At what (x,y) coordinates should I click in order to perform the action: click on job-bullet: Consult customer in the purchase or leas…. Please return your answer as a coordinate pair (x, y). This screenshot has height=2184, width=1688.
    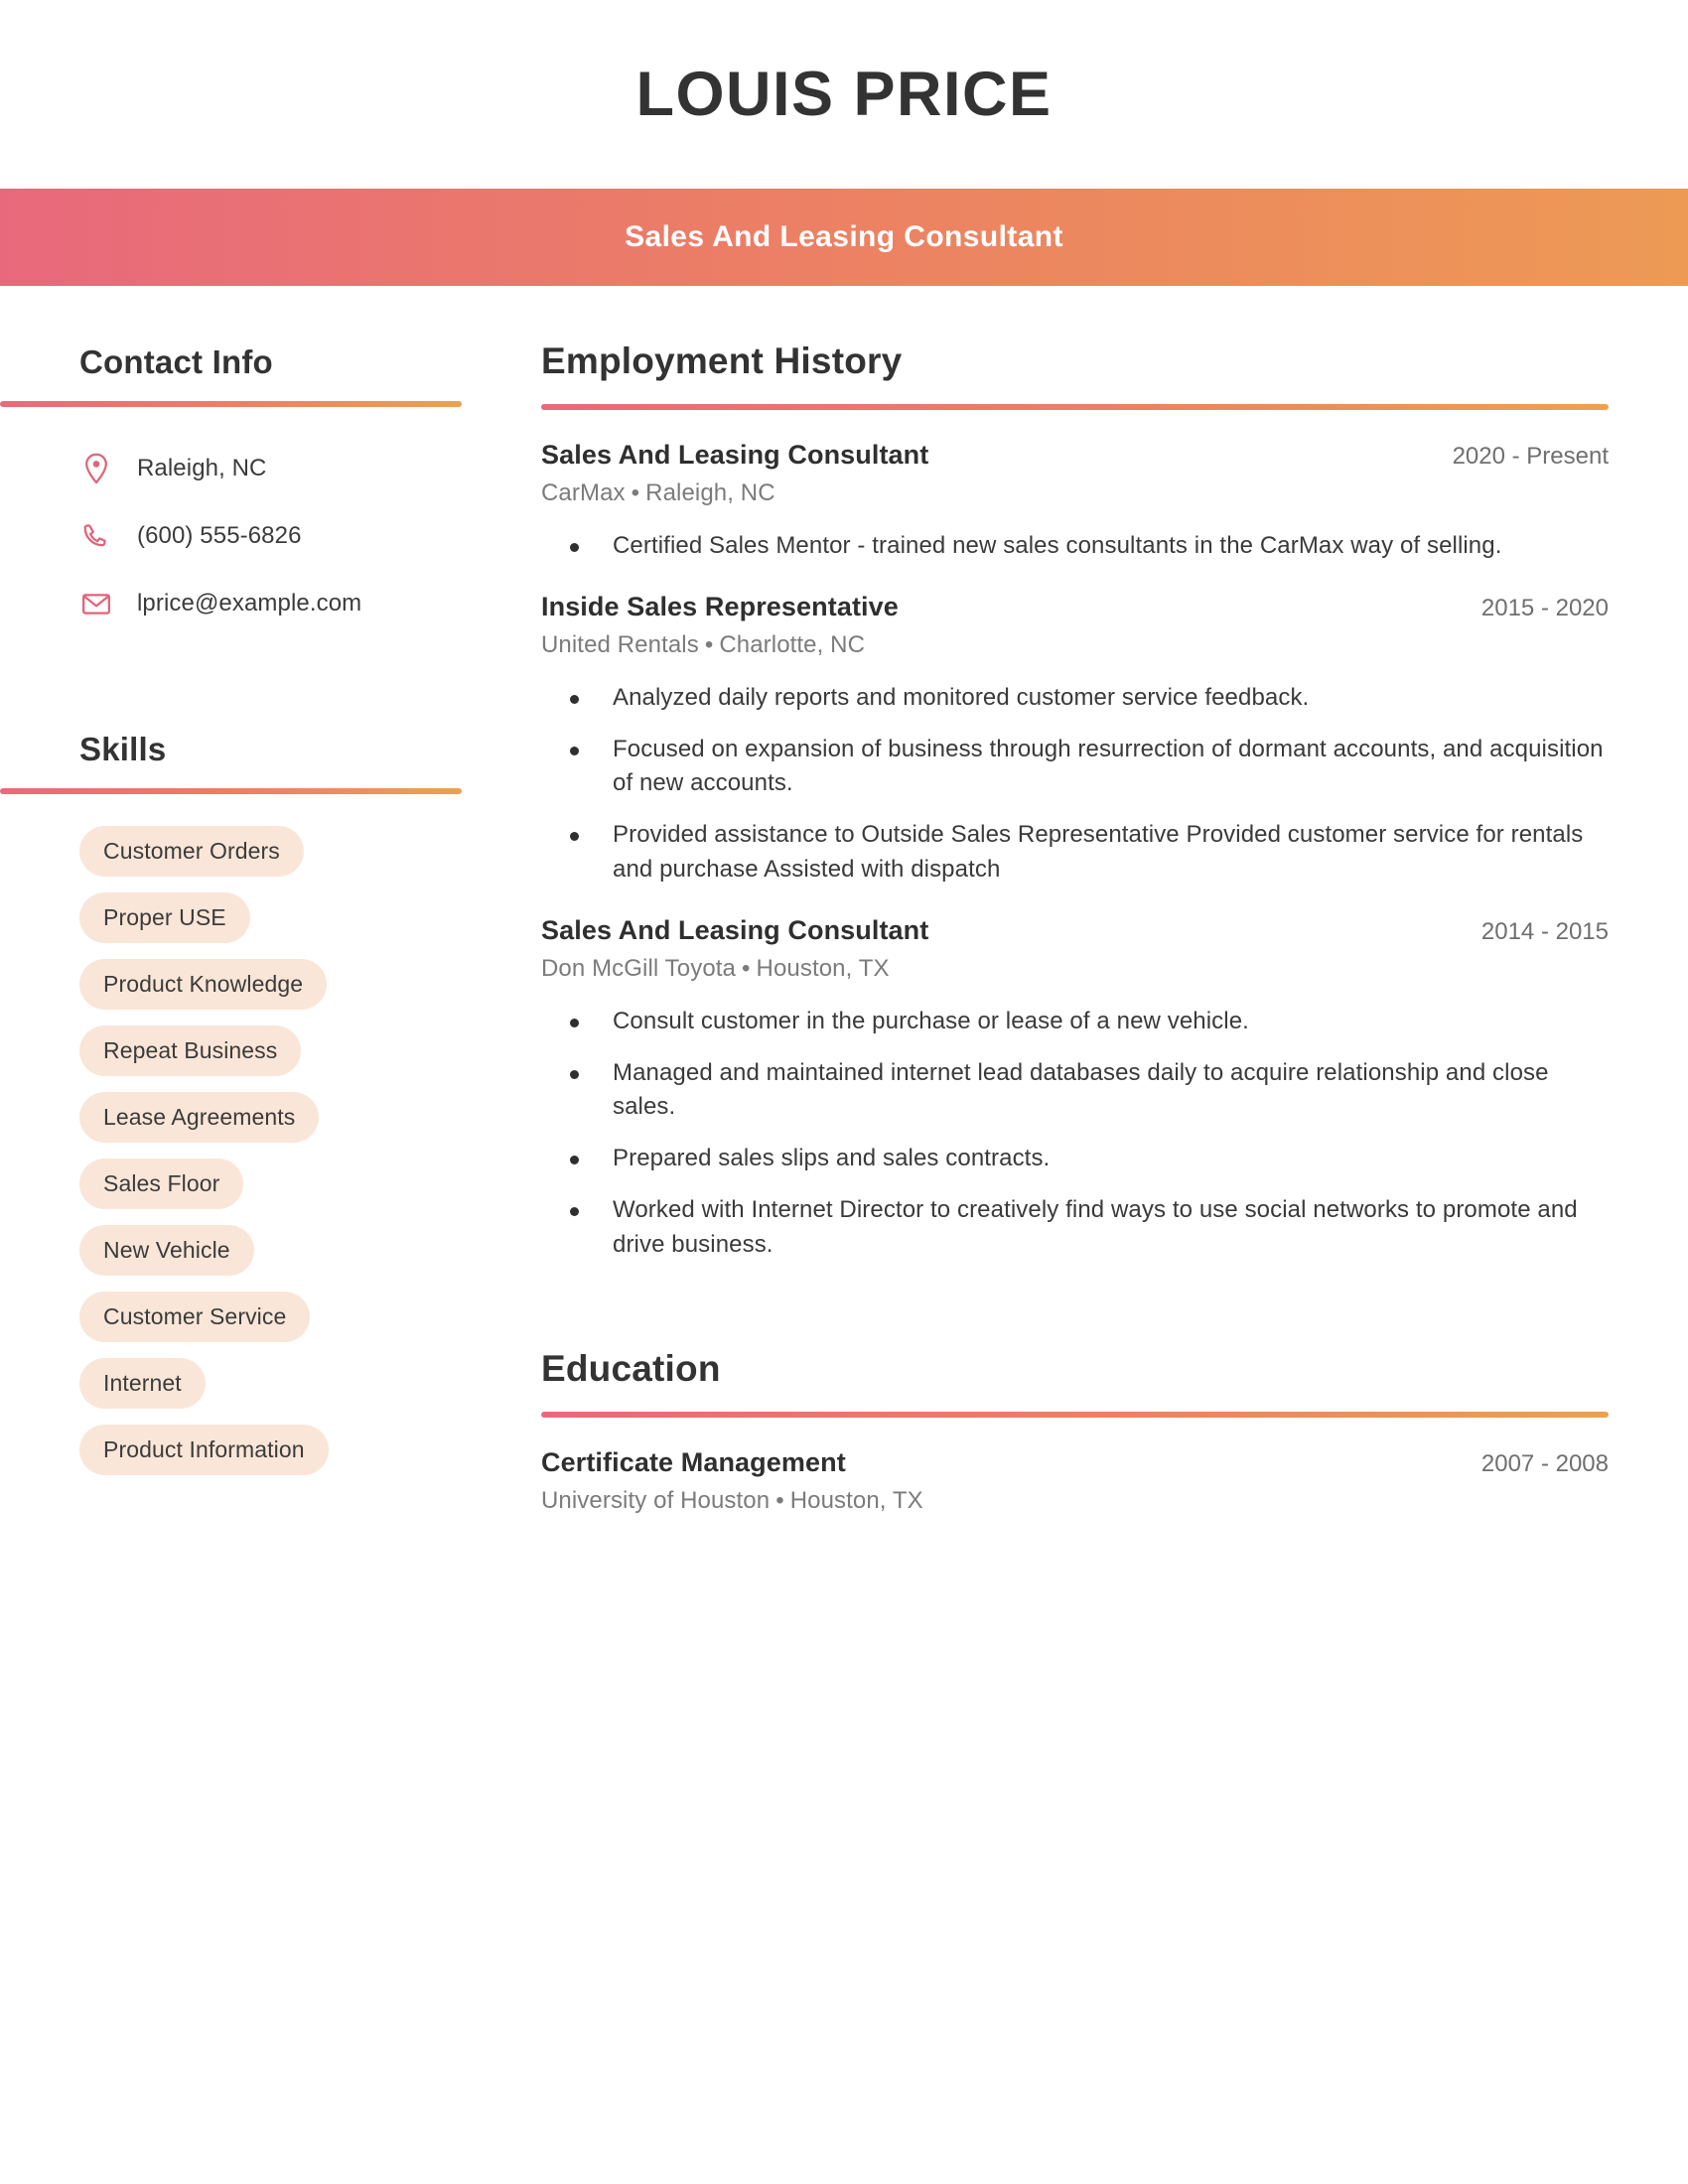
    Looking at the image, I should click on (1075, 1022).